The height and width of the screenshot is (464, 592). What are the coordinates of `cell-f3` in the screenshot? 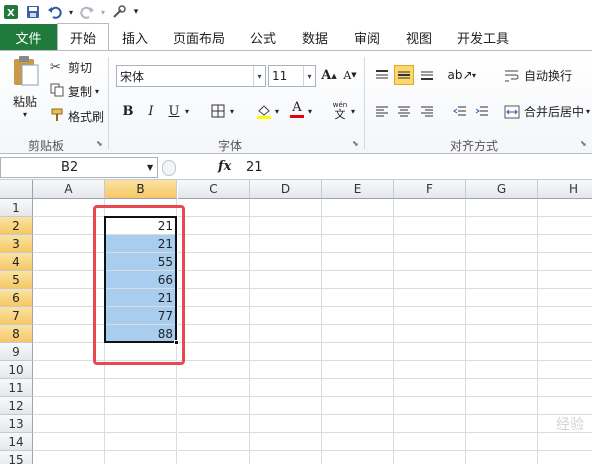 It's located at (430, 244).